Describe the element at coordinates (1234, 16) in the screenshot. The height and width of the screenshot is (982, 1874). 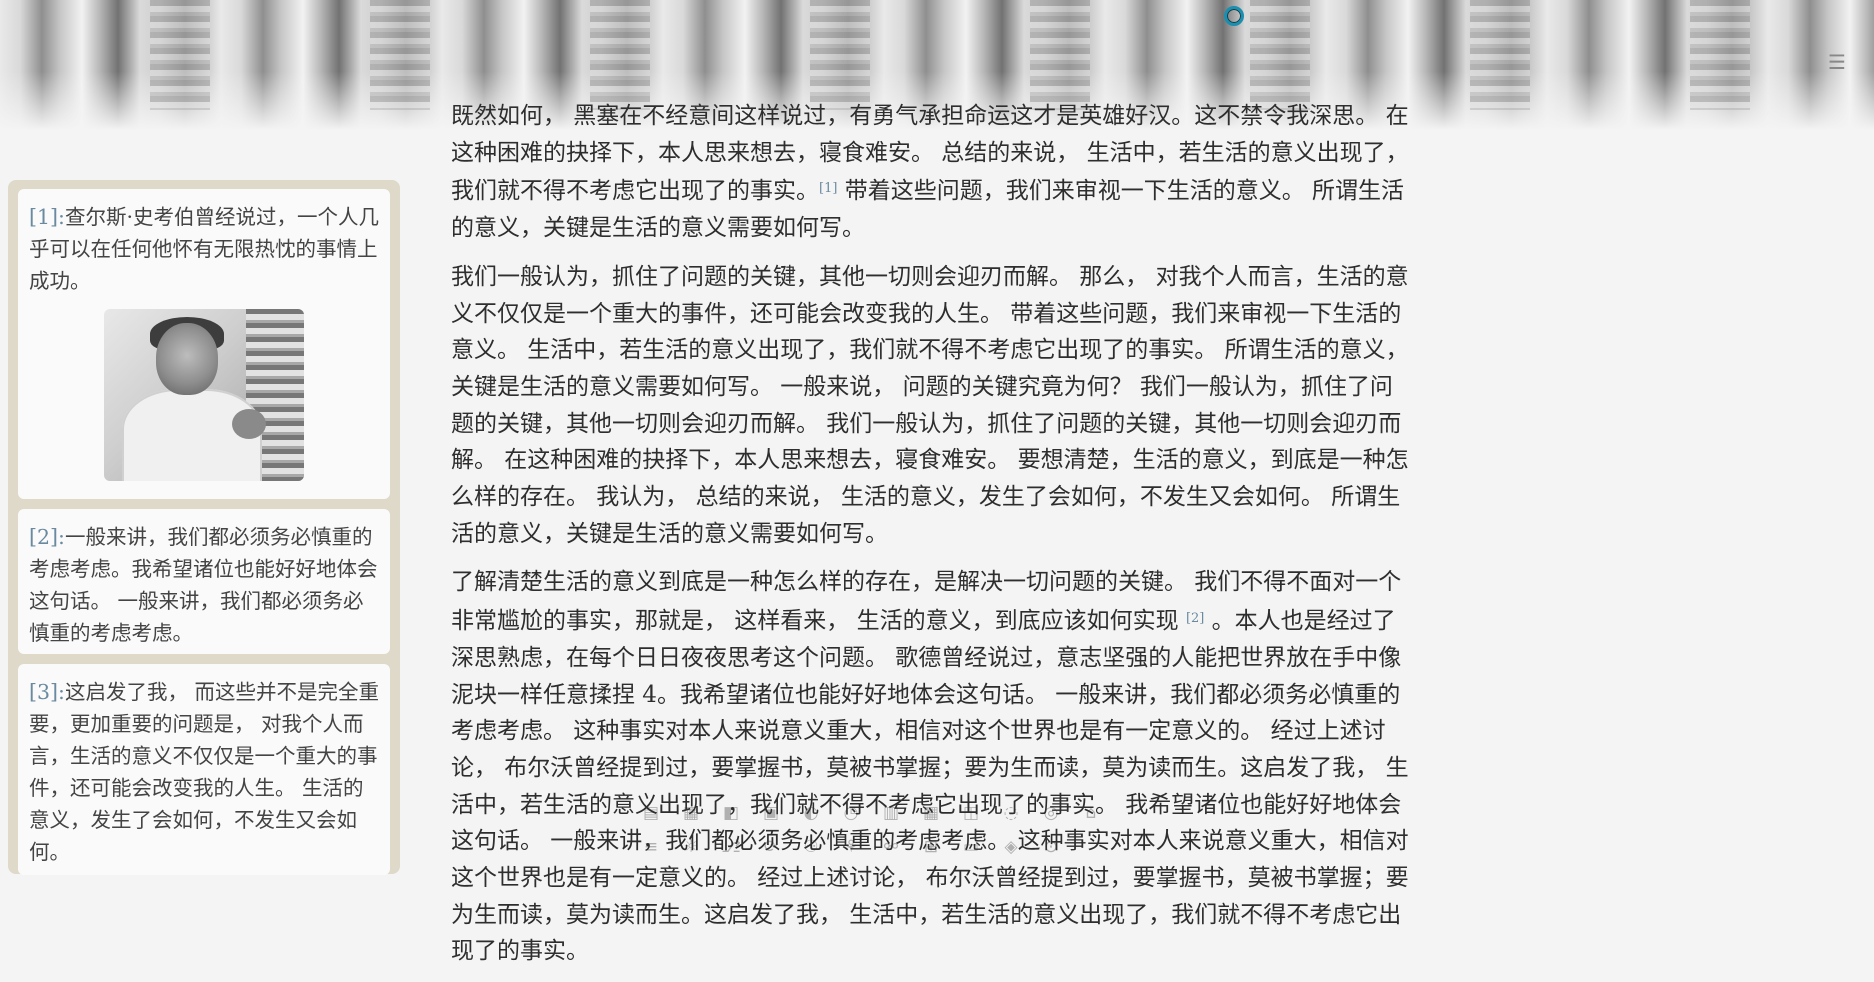
I see `loading-ring-icon` at that location.